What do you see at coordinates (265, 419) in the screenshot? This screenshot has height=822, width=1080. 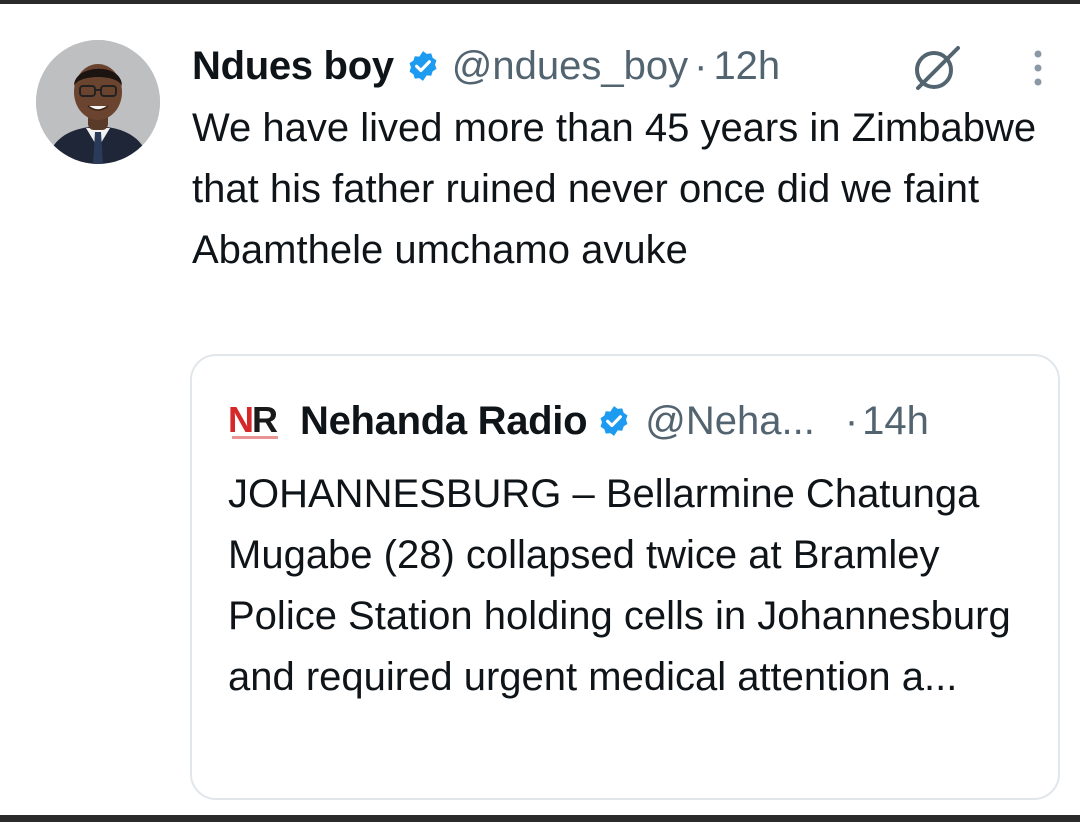 I see `logo-letter-r: R` at bounding box center [265, 419].